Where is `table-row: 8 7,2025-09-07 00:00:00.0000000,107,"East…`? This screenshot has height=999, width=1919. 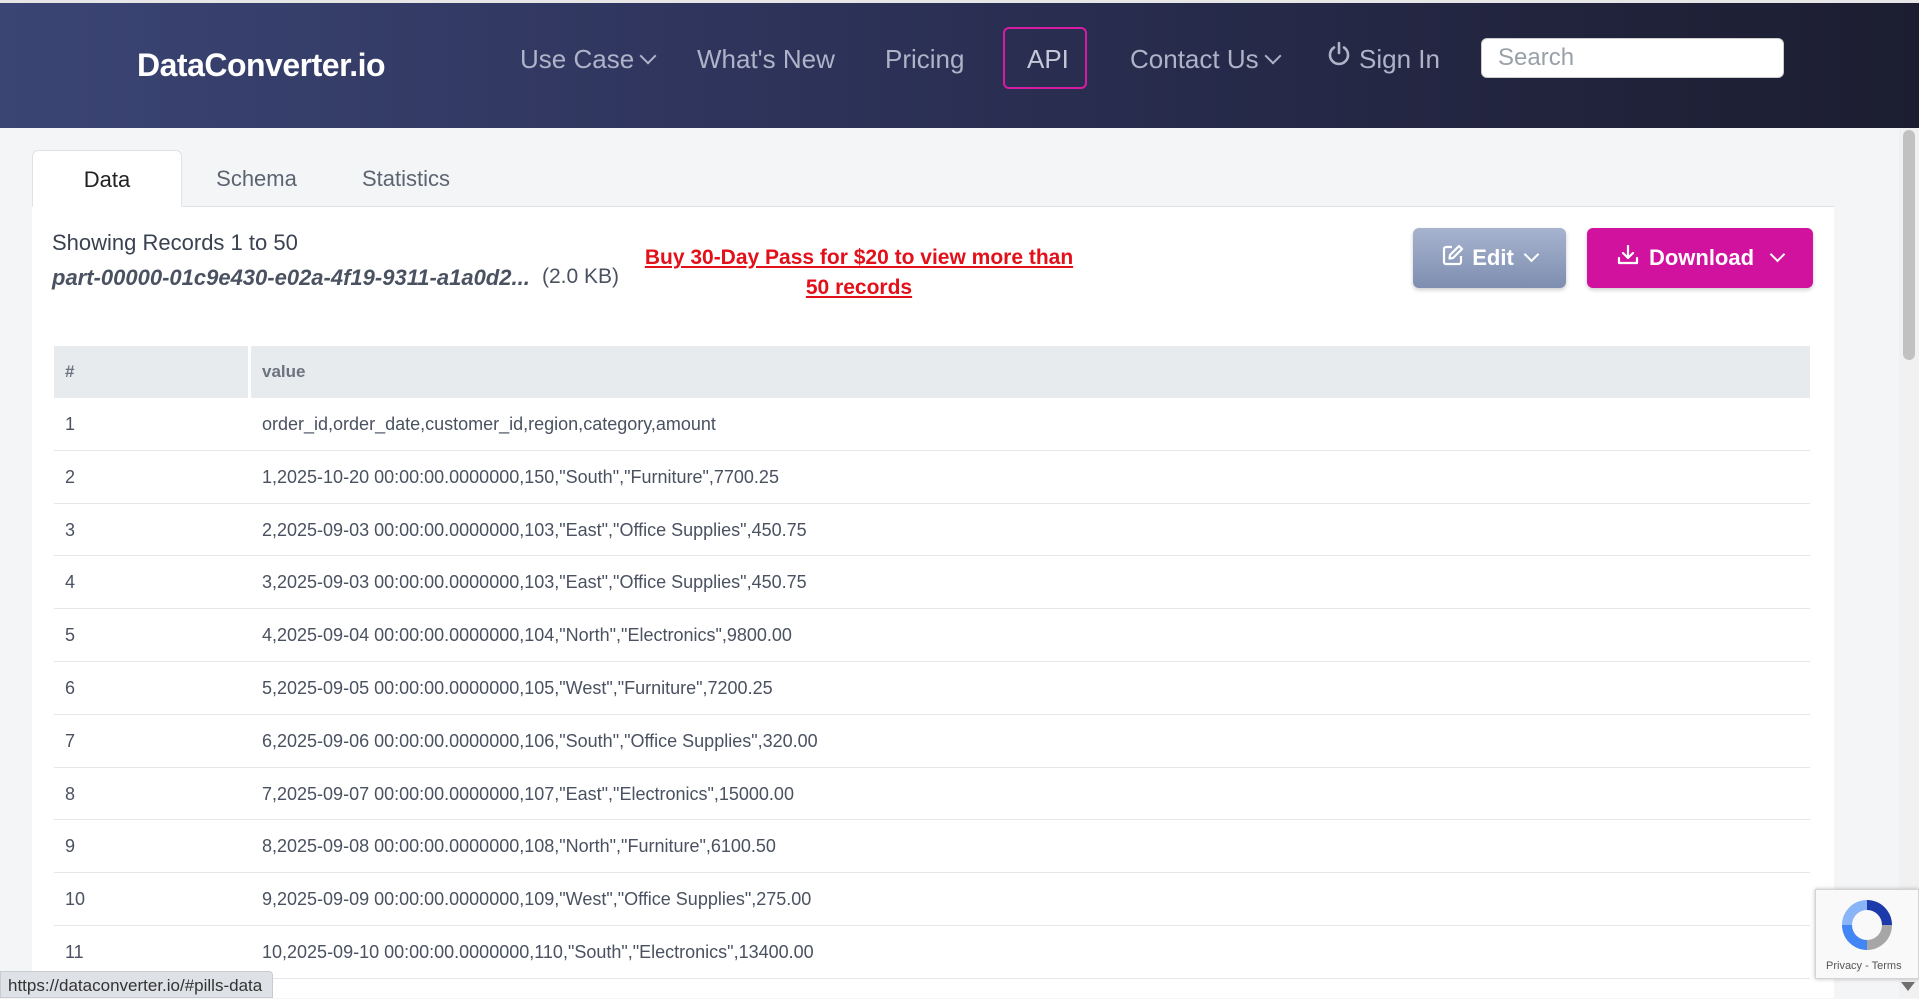
table-row: 8 7,2025-09-07 00:00:00.0000000,107,"East… is located at coordinates (932, 794).